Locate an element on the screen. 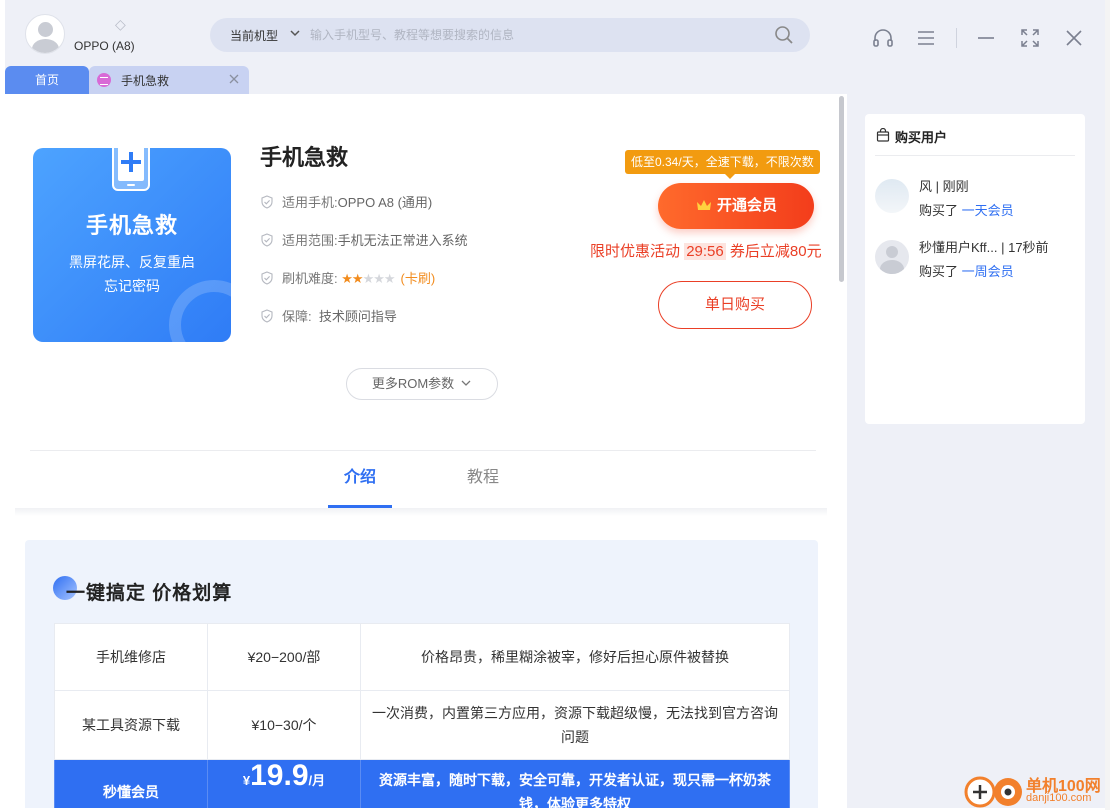 The height and width of the screenshot is (810, 1110). fullscreen-icon is located at coordinates (1030, 38).